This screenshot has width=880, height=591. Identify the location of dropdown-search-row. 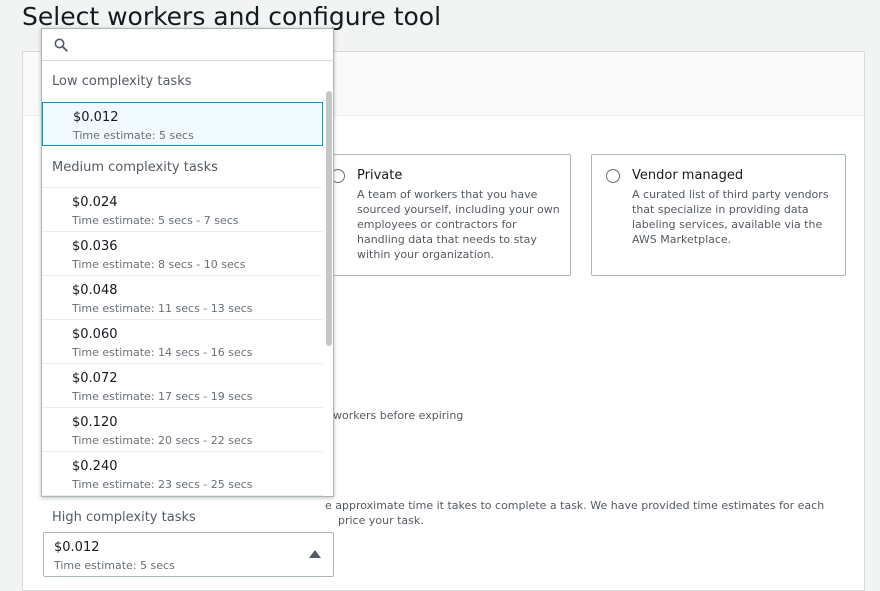
(187, 45).